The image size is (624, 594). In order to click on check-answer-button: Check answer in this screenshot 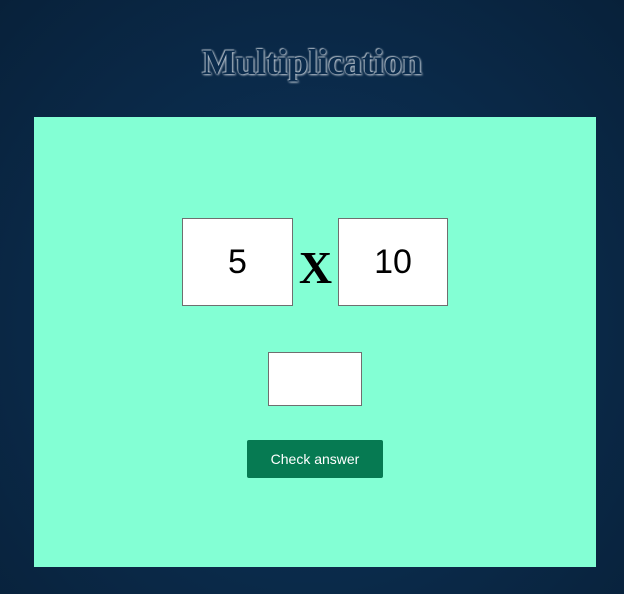, I will do `click(315, 459)`.